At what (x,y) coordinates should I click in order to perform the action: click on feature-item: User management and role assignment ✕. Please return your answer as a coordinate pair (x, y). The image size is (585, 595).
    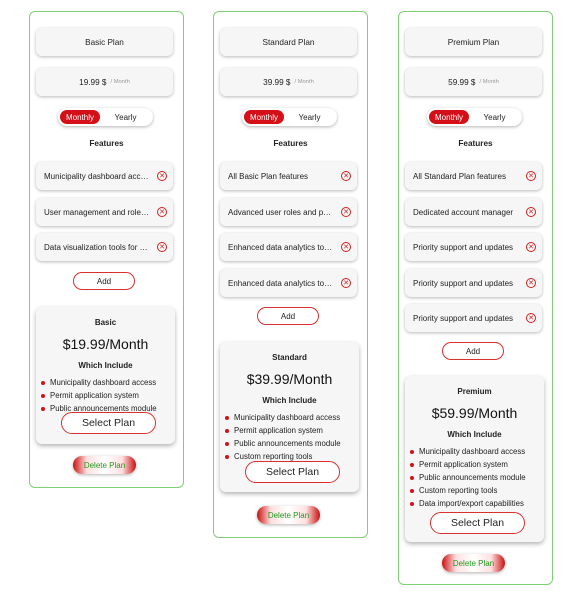
    Looking at the image, I should click on (104, 212).